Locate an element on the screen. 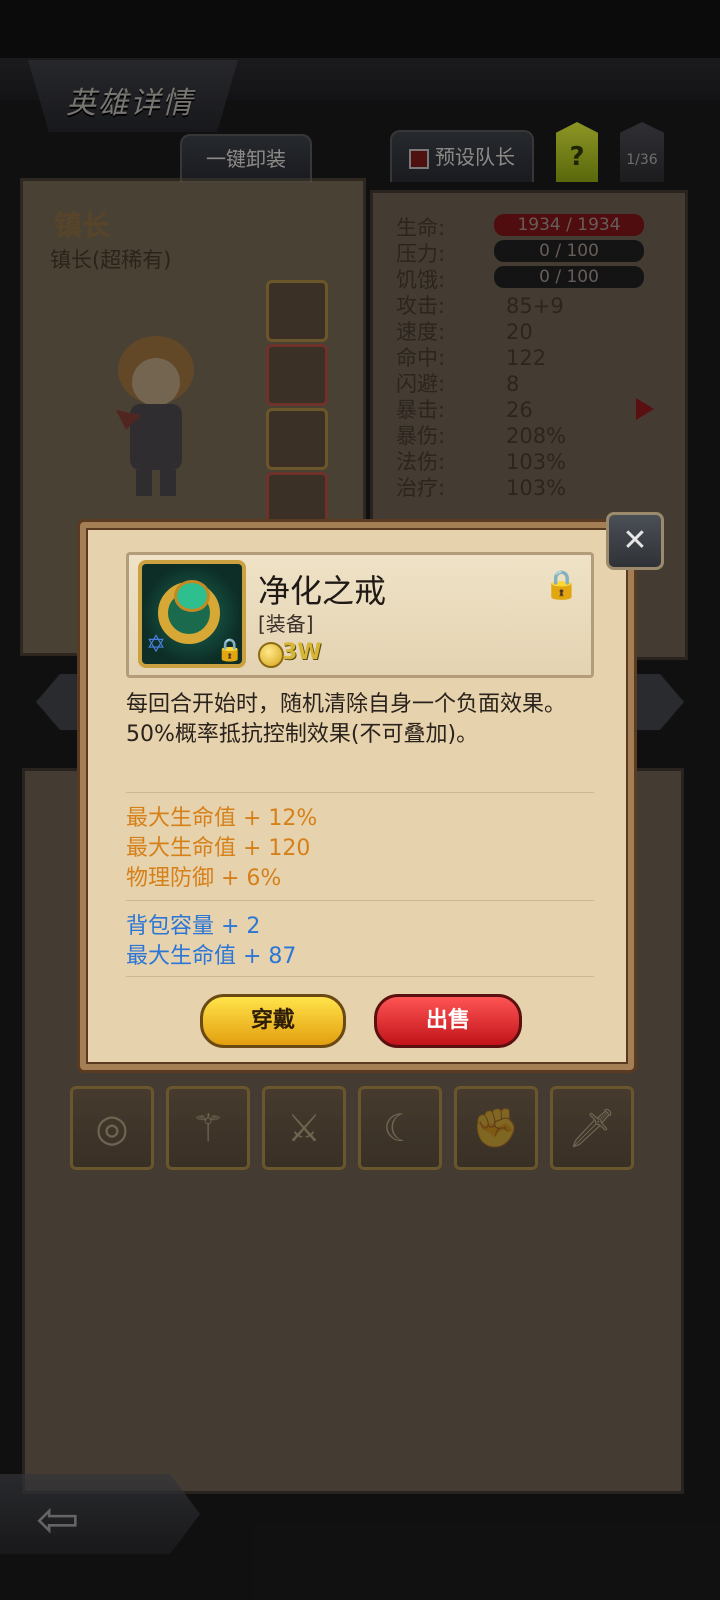 The height and width of the screenshot is (1600, 720). main-stat: 最大生命值 + 12% is located at coordinates (222, 818).